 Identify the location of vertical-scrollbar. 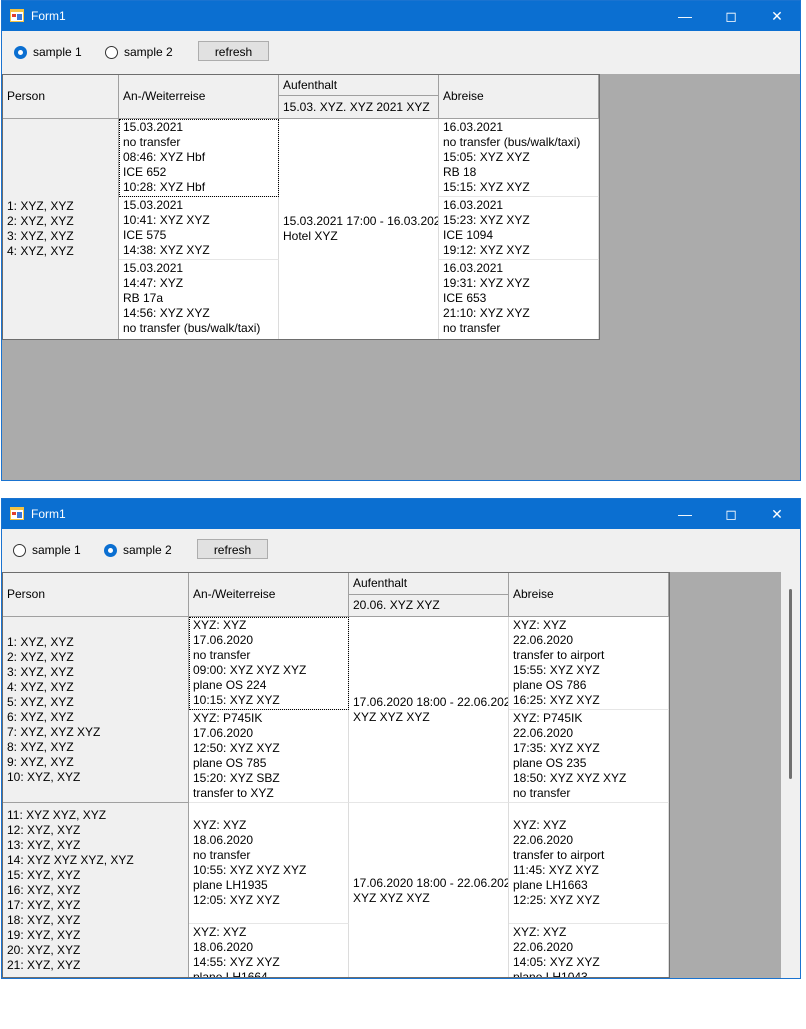
(790, 775).